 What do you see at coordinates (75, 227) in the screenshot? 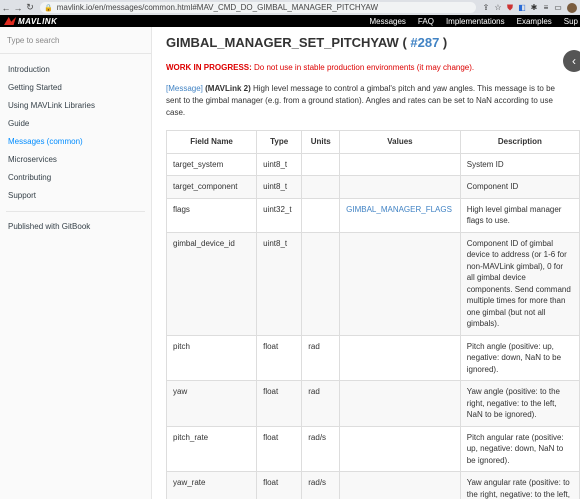
I see `published-with-gitbook-link: Published with GitBook` at bounding box center [75, 227].